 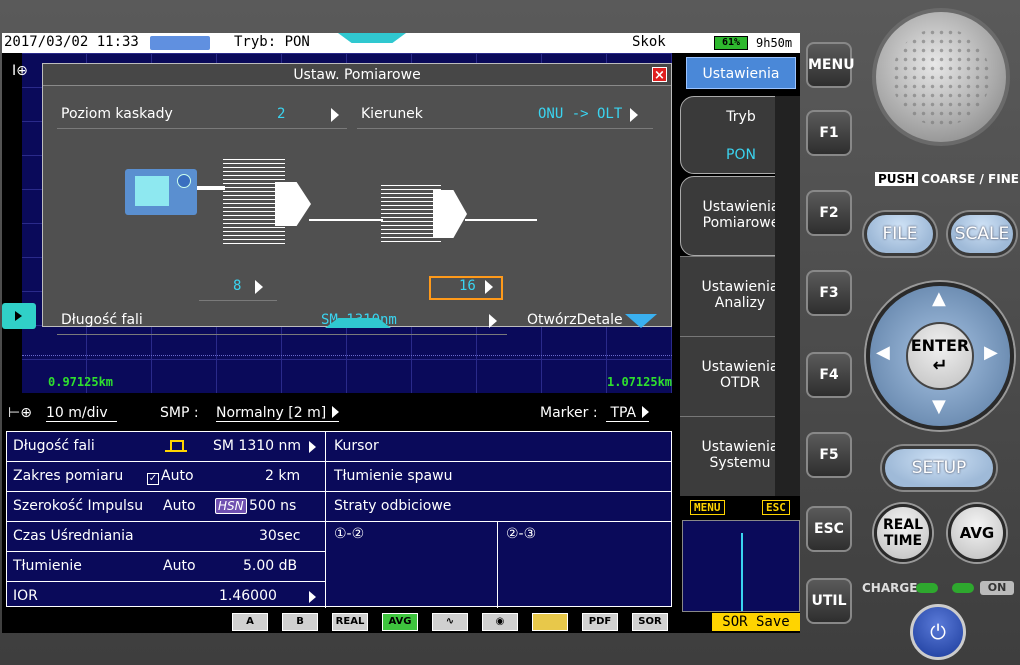 I want to click on file-key: FILE, so click(x=900, y=234).